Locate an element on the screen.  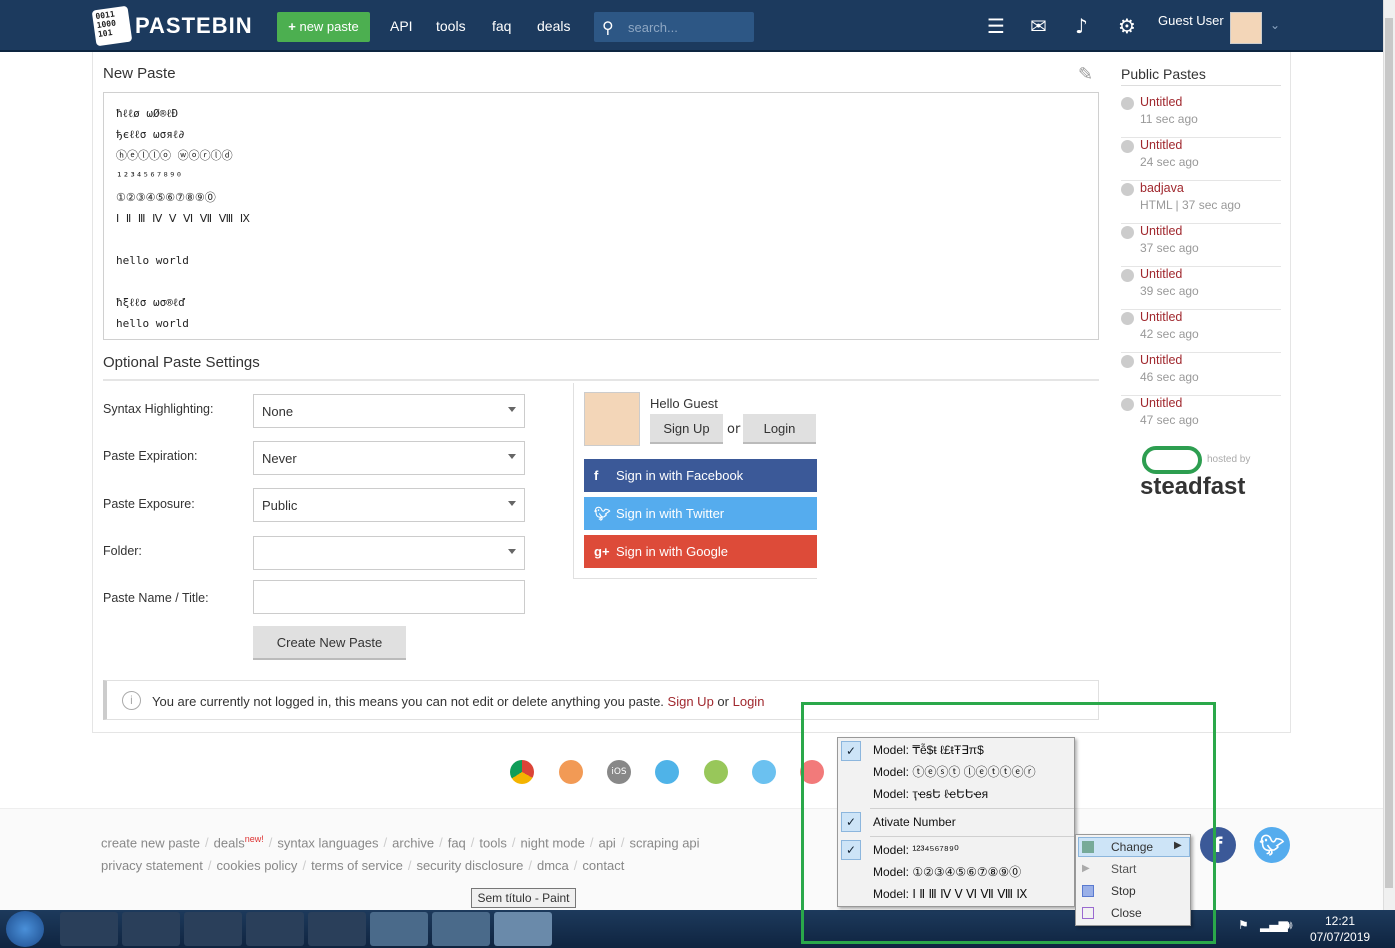
footer-link: terms of service is located at coordinates (357, 865).